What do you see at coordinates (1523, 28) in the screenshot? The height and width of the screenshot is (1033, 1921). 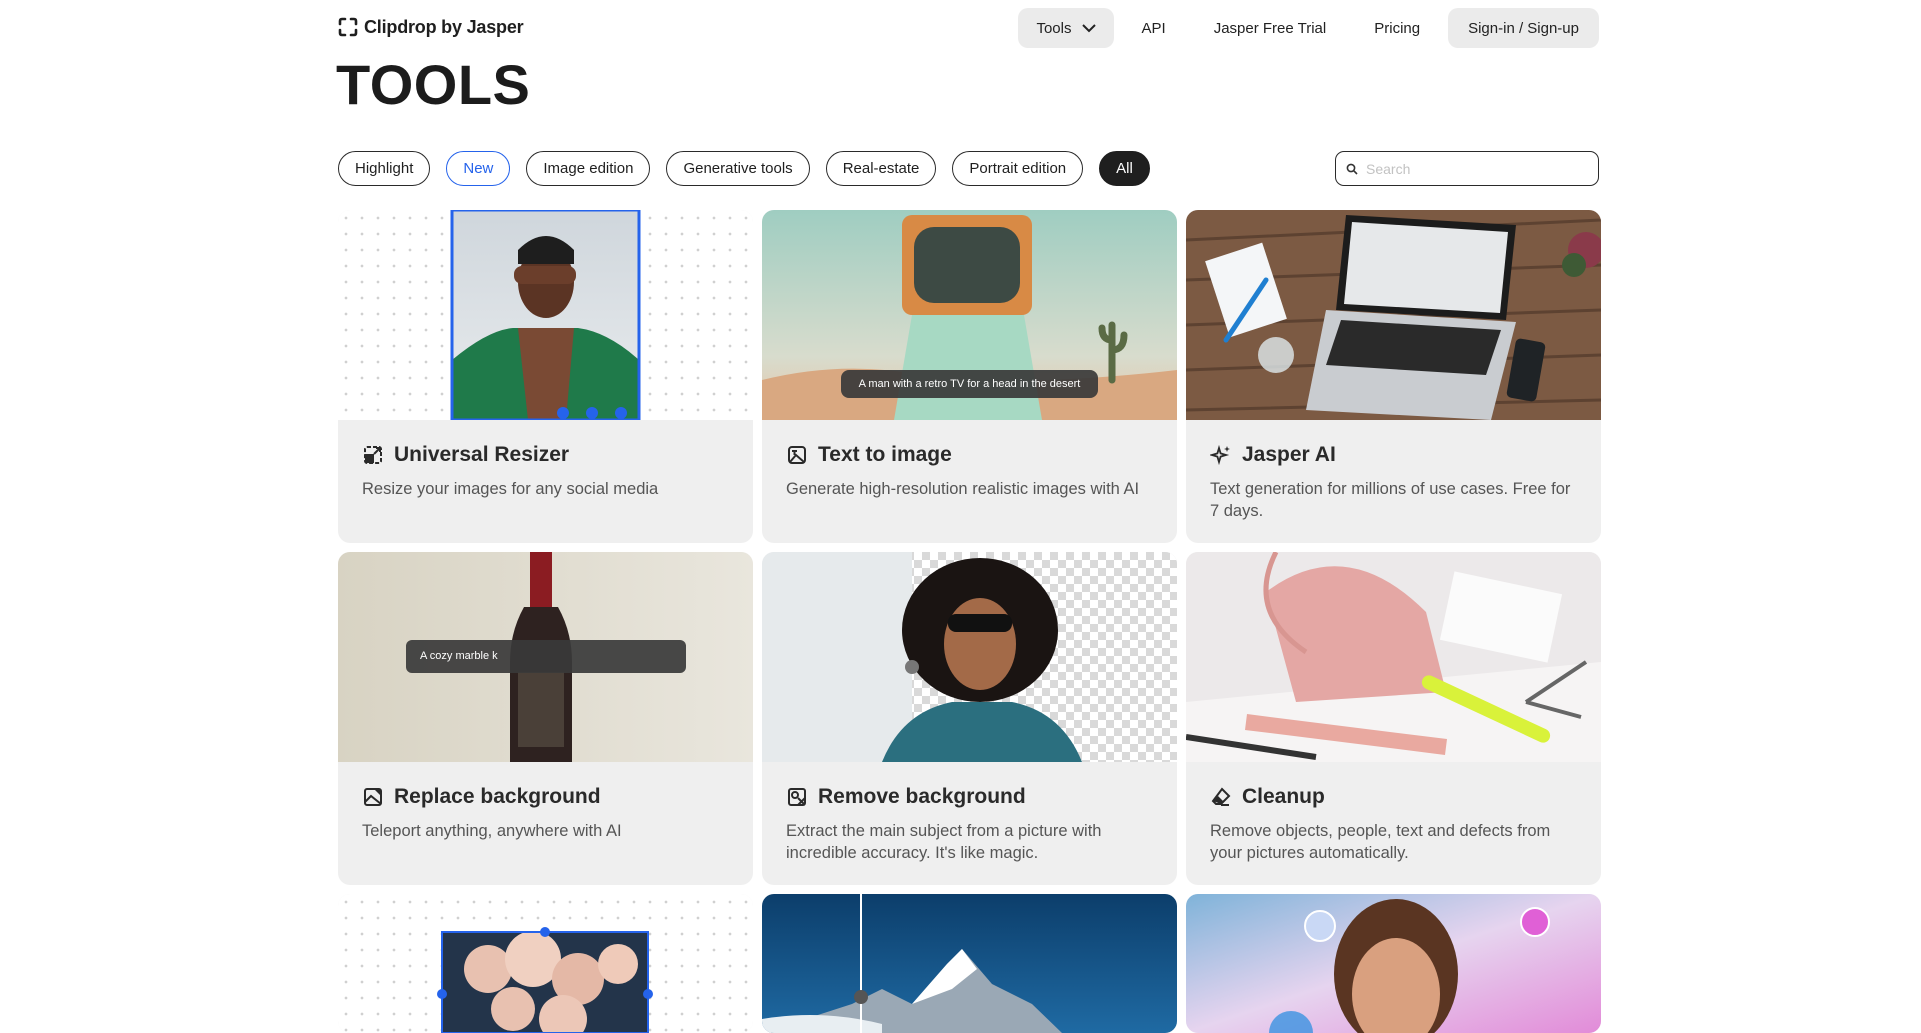 I see `sign-in-button: Sign-in / Sign-up` at bounding box center [1523, 28].